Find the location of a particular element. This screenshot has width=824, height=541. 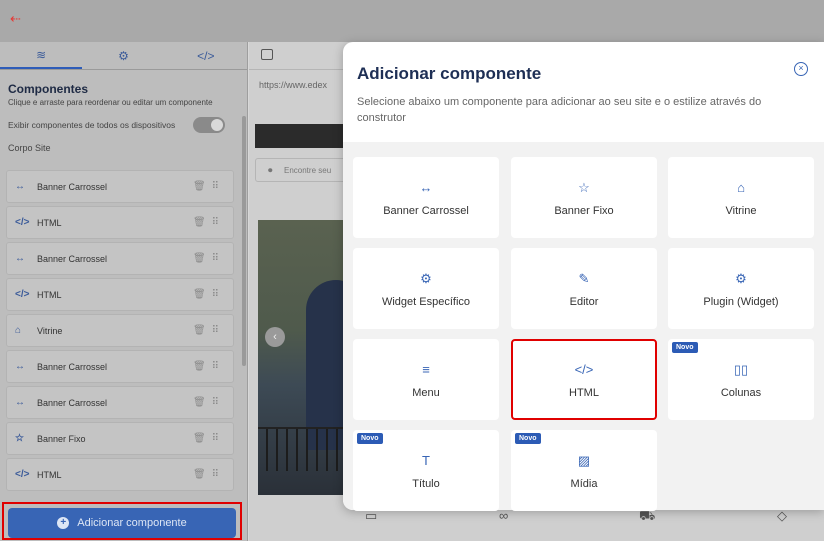

list-item: ☆ Banner Fixo 🗑⠿ is located at coordinates (120, 438).